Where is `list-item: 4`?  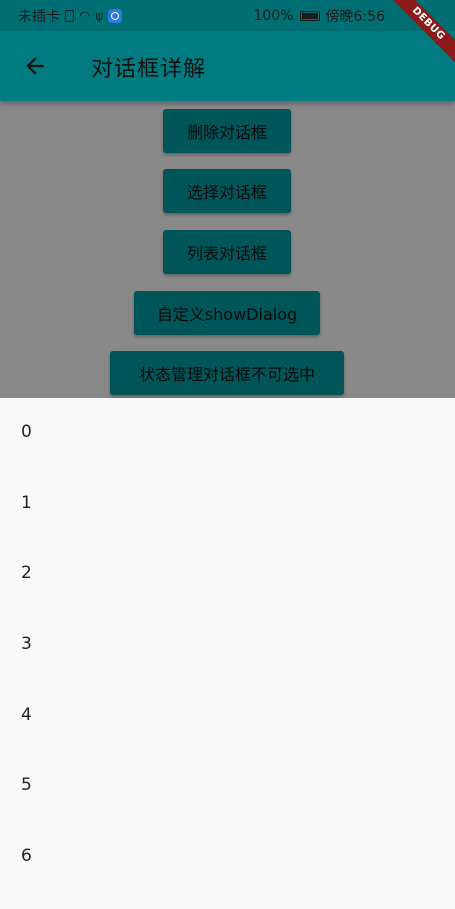 list-item: 4 is located at coordinates (227, 716).